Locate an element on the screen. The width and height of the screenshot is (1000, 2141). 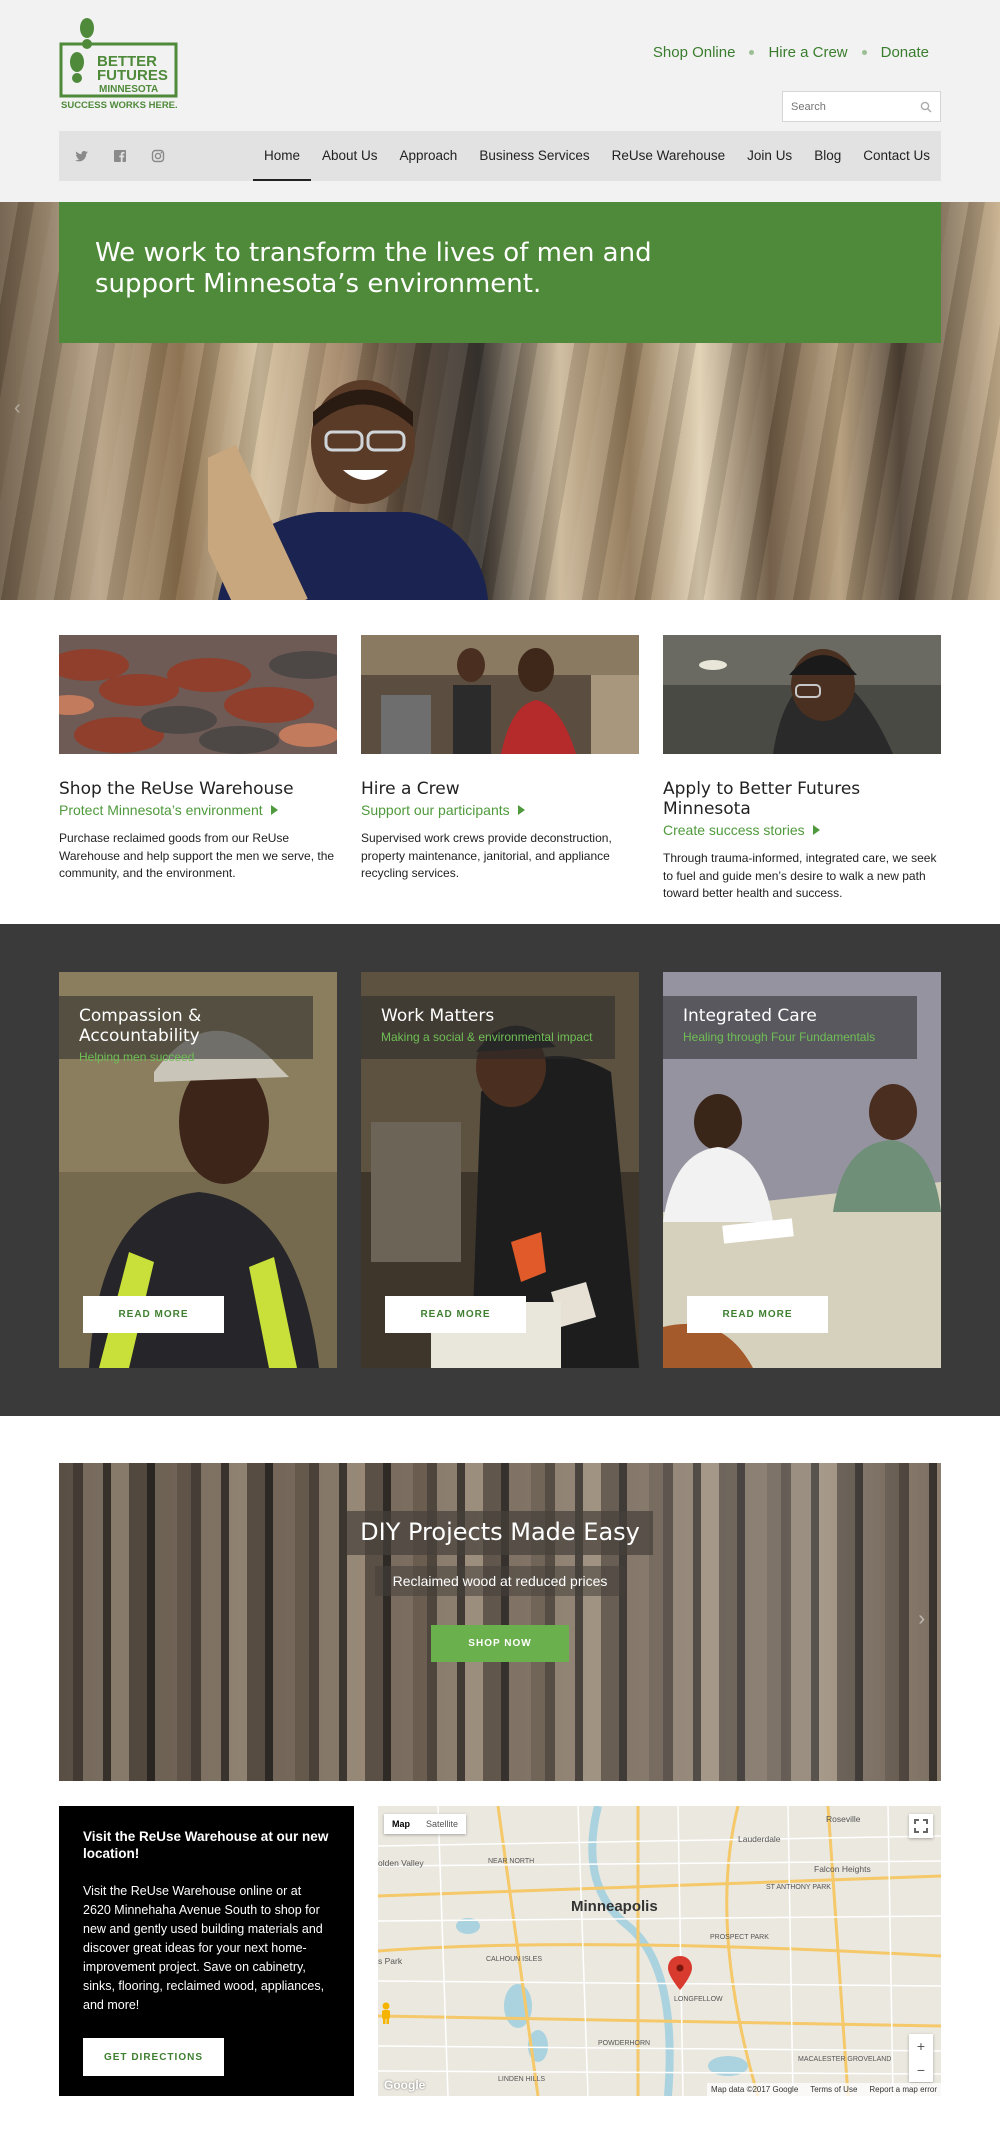
google-logo: Google is located at coordinates (404, 2085).